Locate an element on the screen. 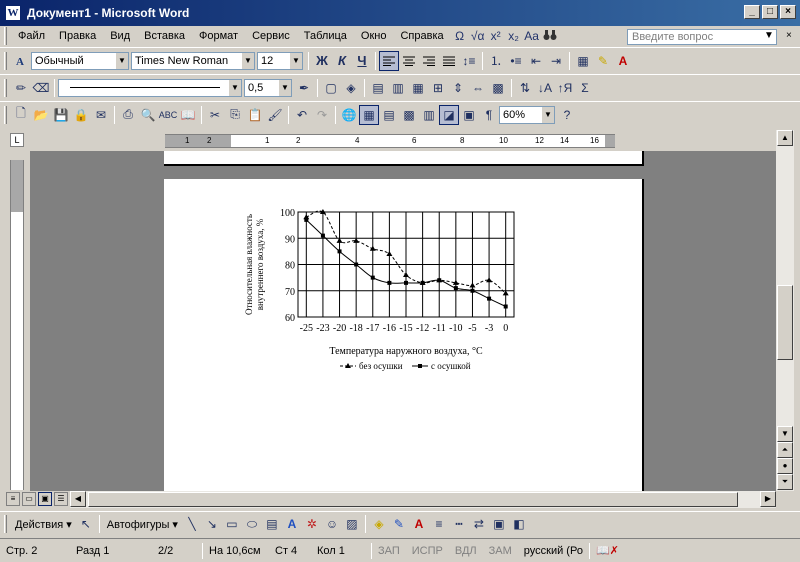 This screenshot has height=562, width=800. word-app-icon: W is located at coordinates (13, 13).